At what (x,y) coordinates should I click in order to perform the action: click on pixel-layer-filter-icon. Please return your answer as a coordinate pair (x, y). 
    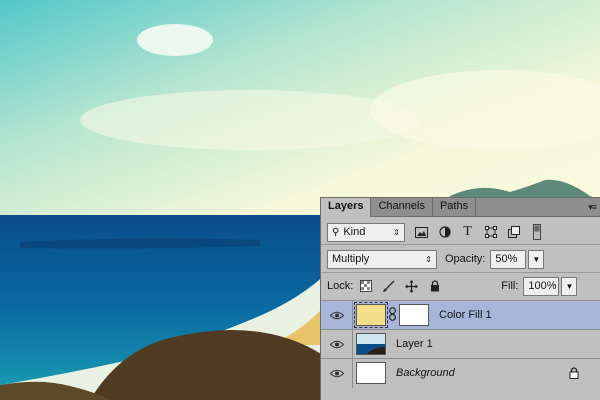
    Looking at the image, I should click on (421, 232).